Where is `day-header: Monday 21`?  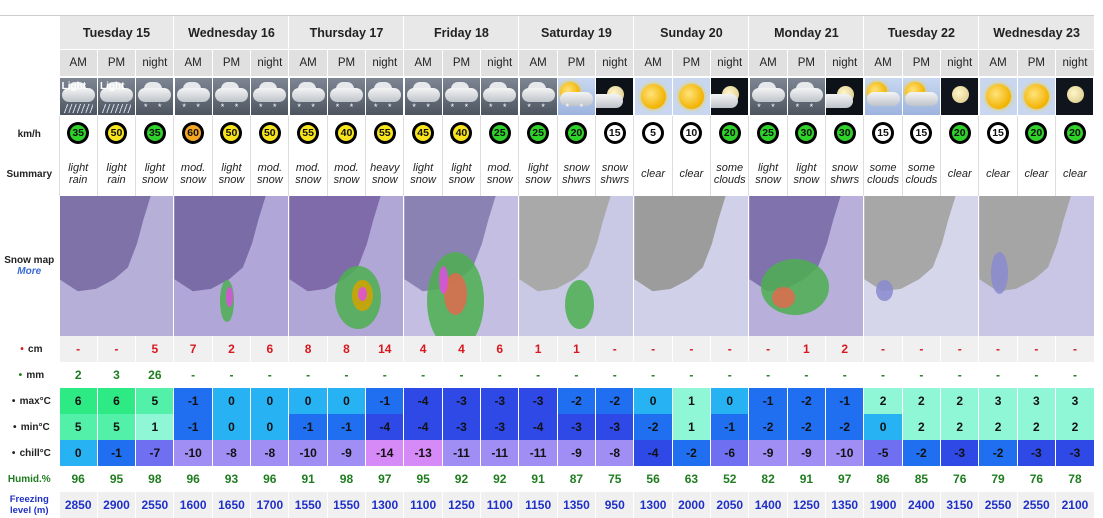
day-header: Monday 21 is located at coordinates (806, 32).